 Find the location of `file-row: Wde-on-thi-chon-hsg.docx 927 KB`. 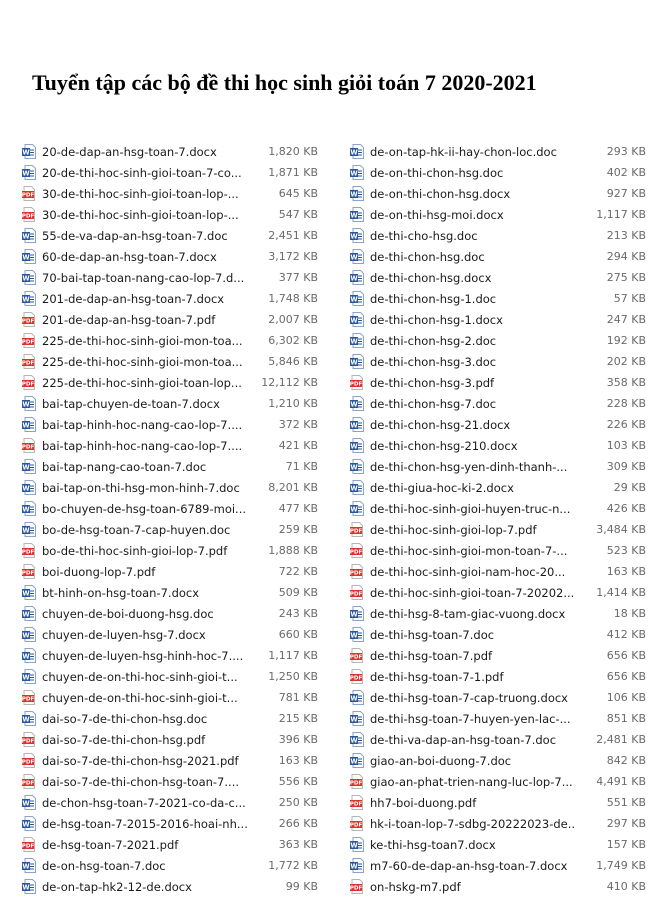

file-row: Wde-on-thi-chon-hsg.docx 927 KB is located at coordinates (498, 193).